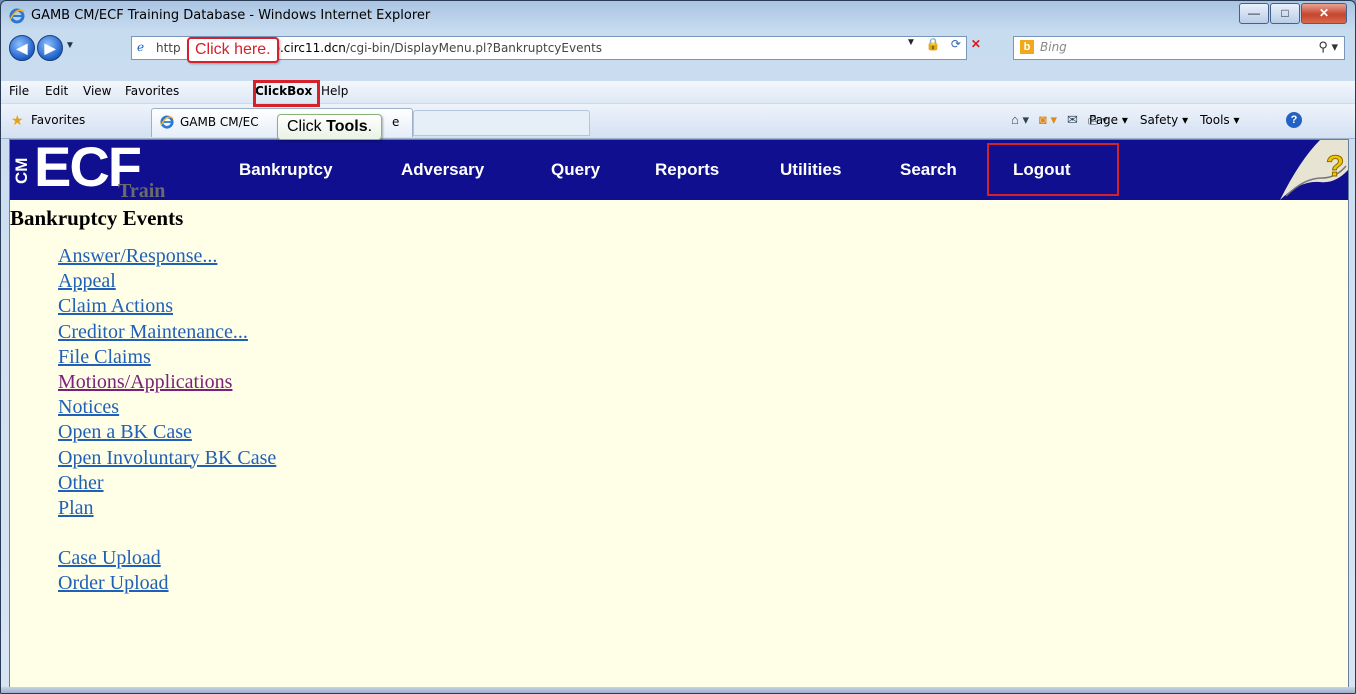 This screenshot has width=1356, height=694. Describe the element at coordinates (58, 120) in the screenshot. I see `favorites-button: Favorites` at that location.